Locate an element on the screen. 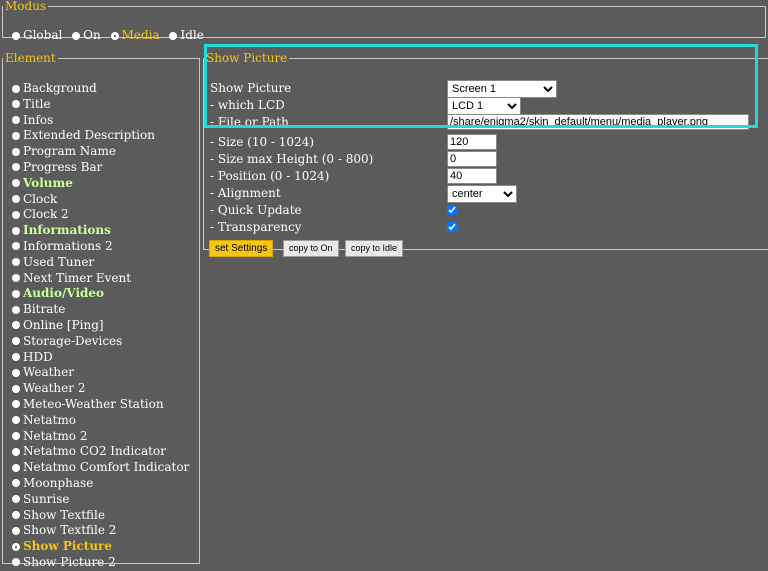 Image resolution: width=768 pixels, height=571 pixels. set-settings-button: set Settings is located at coordinates (241, 248).